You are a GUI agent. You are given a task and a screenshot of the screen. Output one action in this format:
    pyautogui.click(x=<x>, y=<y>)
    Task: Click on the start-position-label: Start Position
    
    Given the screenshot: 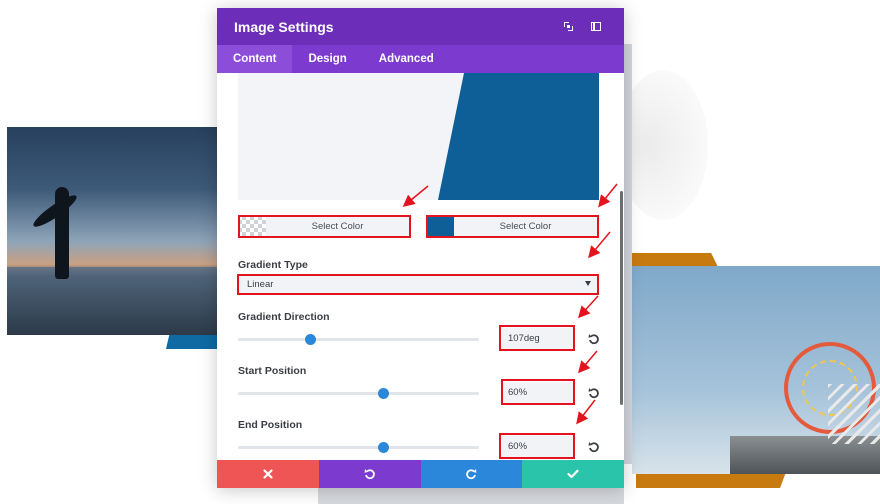 What is the action you would take?
    pyautogui.click(x=272, y=371)
    